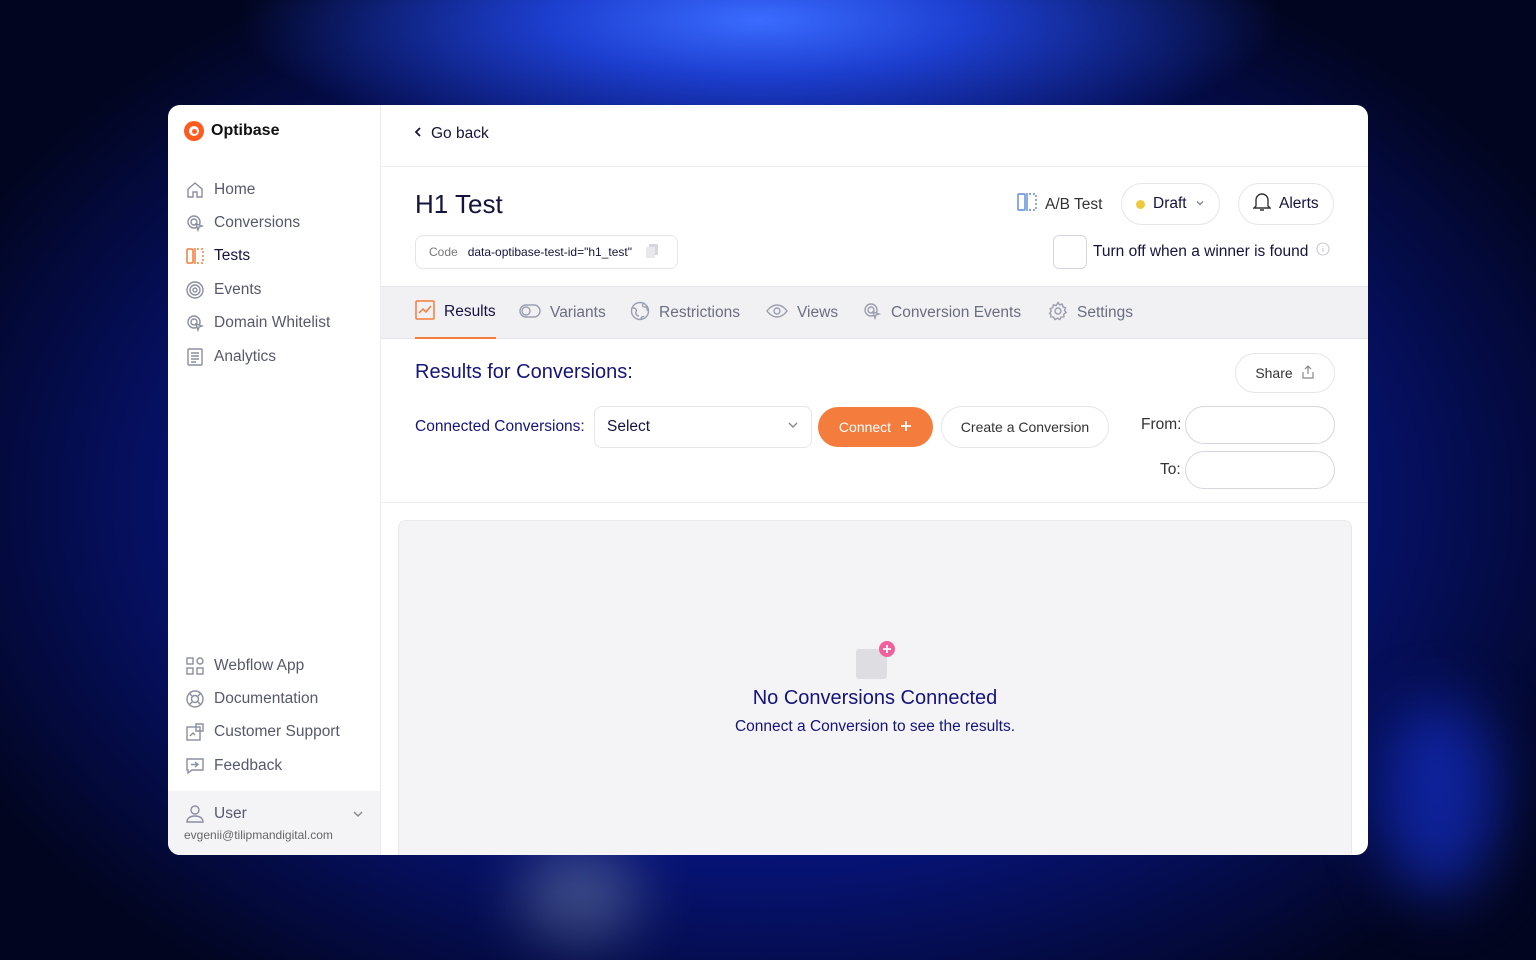 This screenshot has width=1536, height=960. What do you see at coordinates (1262, 204) in the screenshot?
I see `bell-icon` at bounding box center [1262, 204].